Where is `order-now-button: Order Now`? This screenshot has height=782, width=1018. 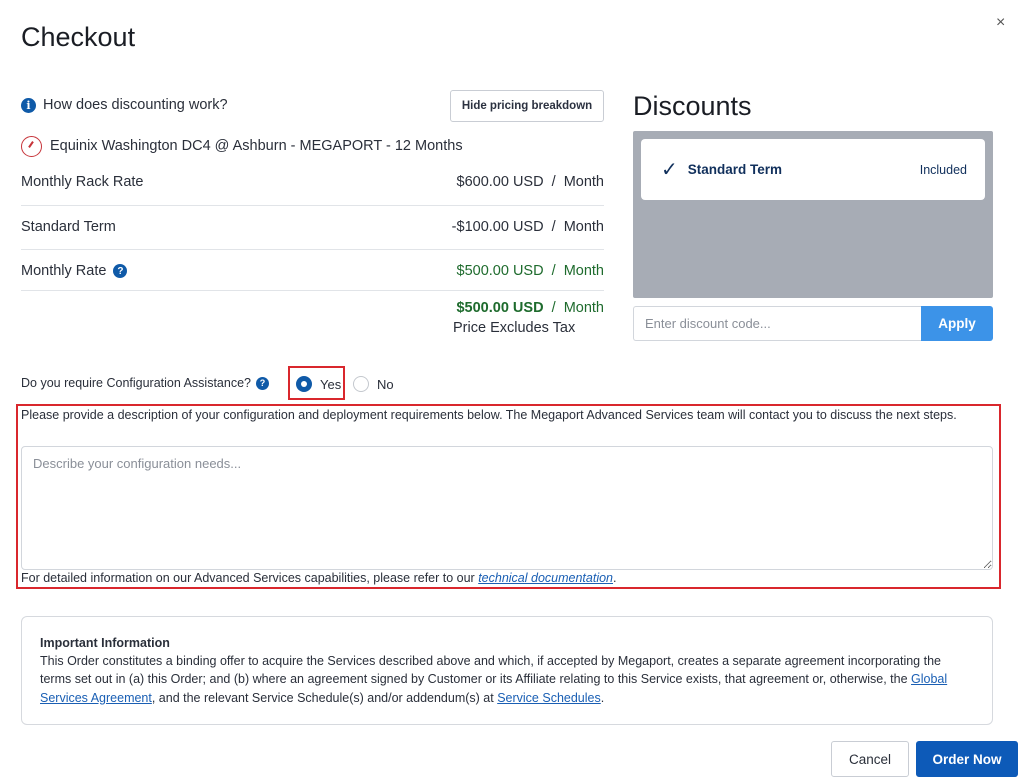
order-now-button: Order Now is located at coordinates (967, 759).